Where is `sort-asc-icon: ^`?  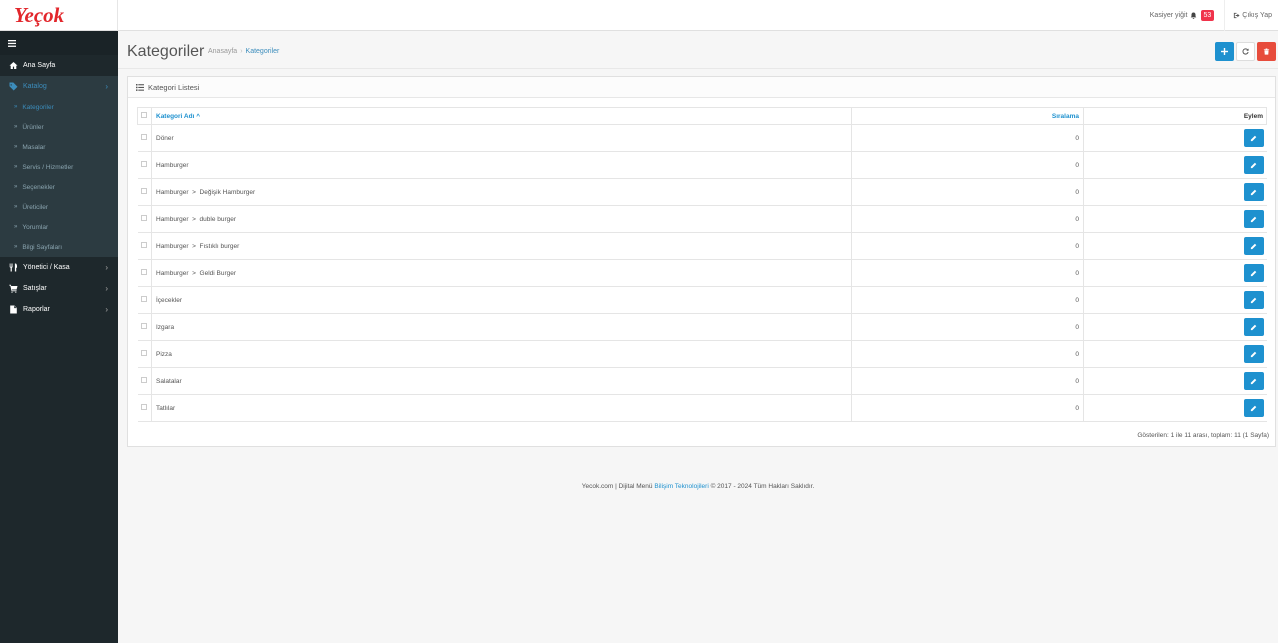
sort-asc-icon: ^ is located at coordinates (198, 116).